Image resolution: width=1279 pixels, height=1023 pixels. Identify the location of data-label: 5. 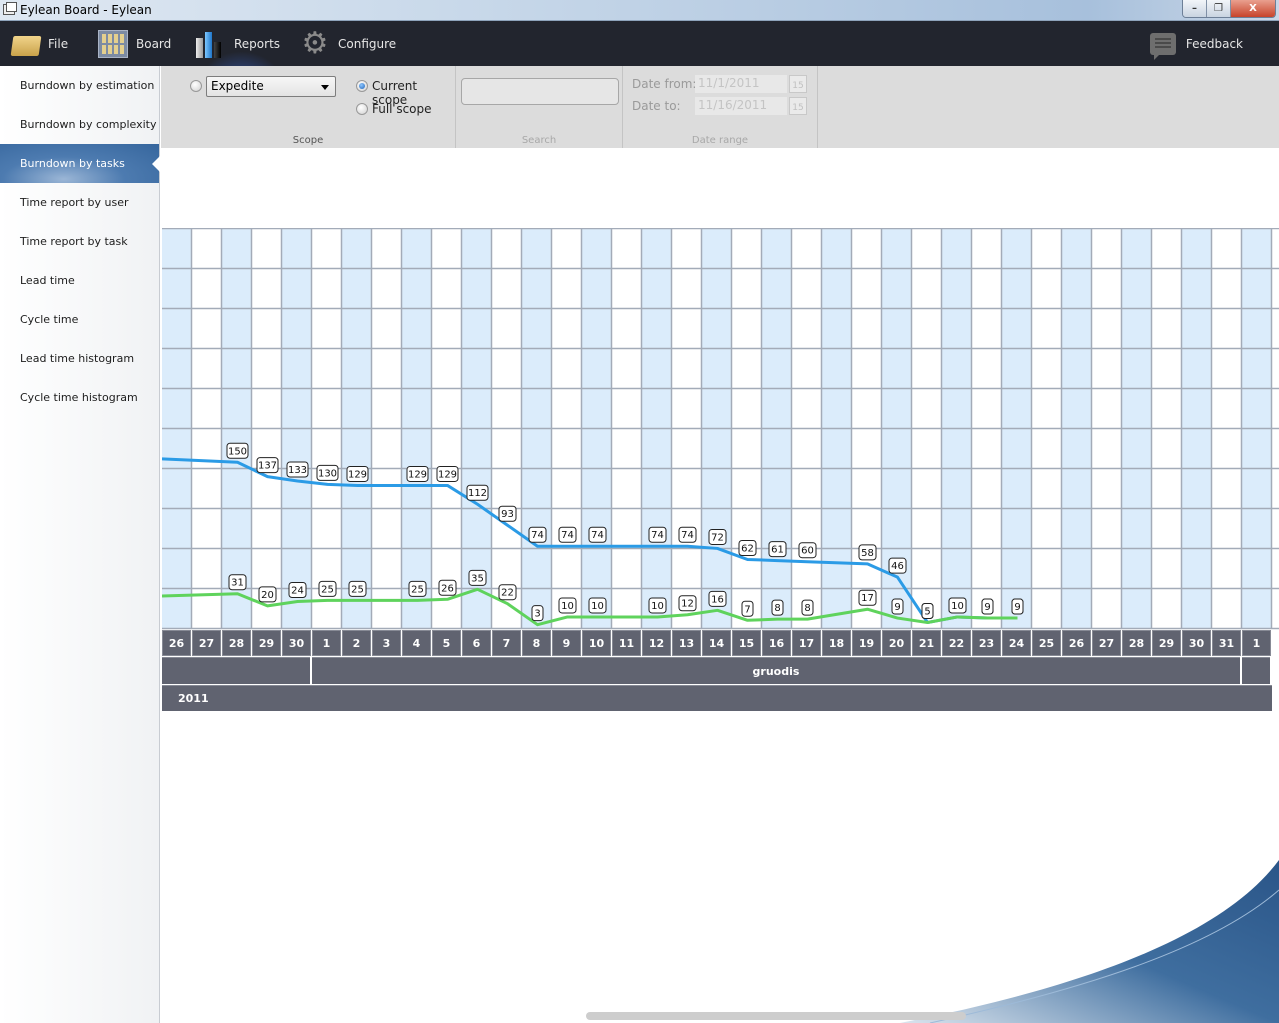
(927, 610).